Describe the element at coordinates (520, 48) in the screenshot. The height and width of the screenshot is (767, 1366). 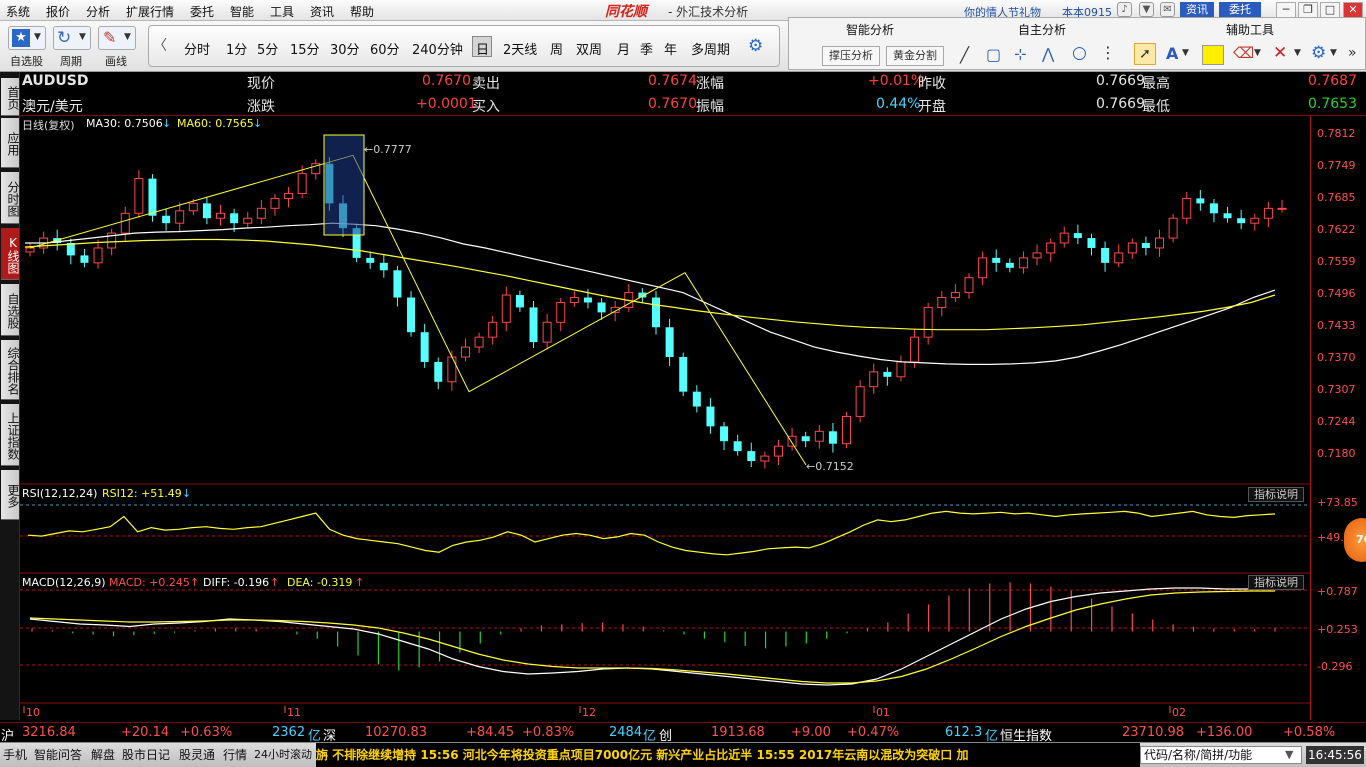
I see `period-2day: 2天线` at that location.